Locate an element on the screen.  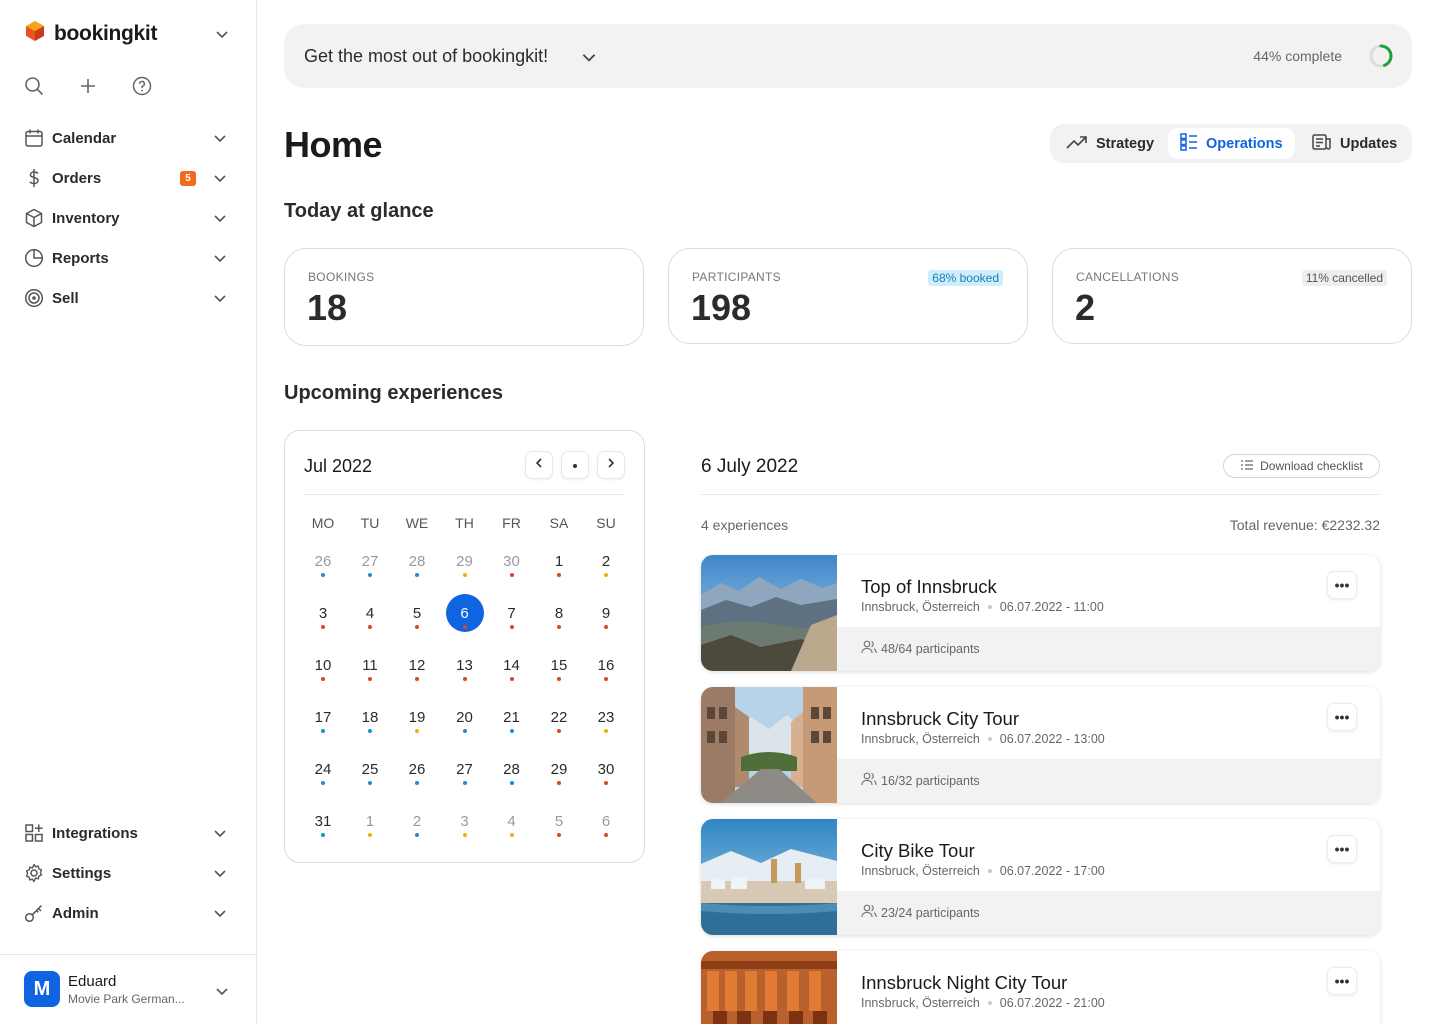
calendar-icon is located at coordinates (34, 138).